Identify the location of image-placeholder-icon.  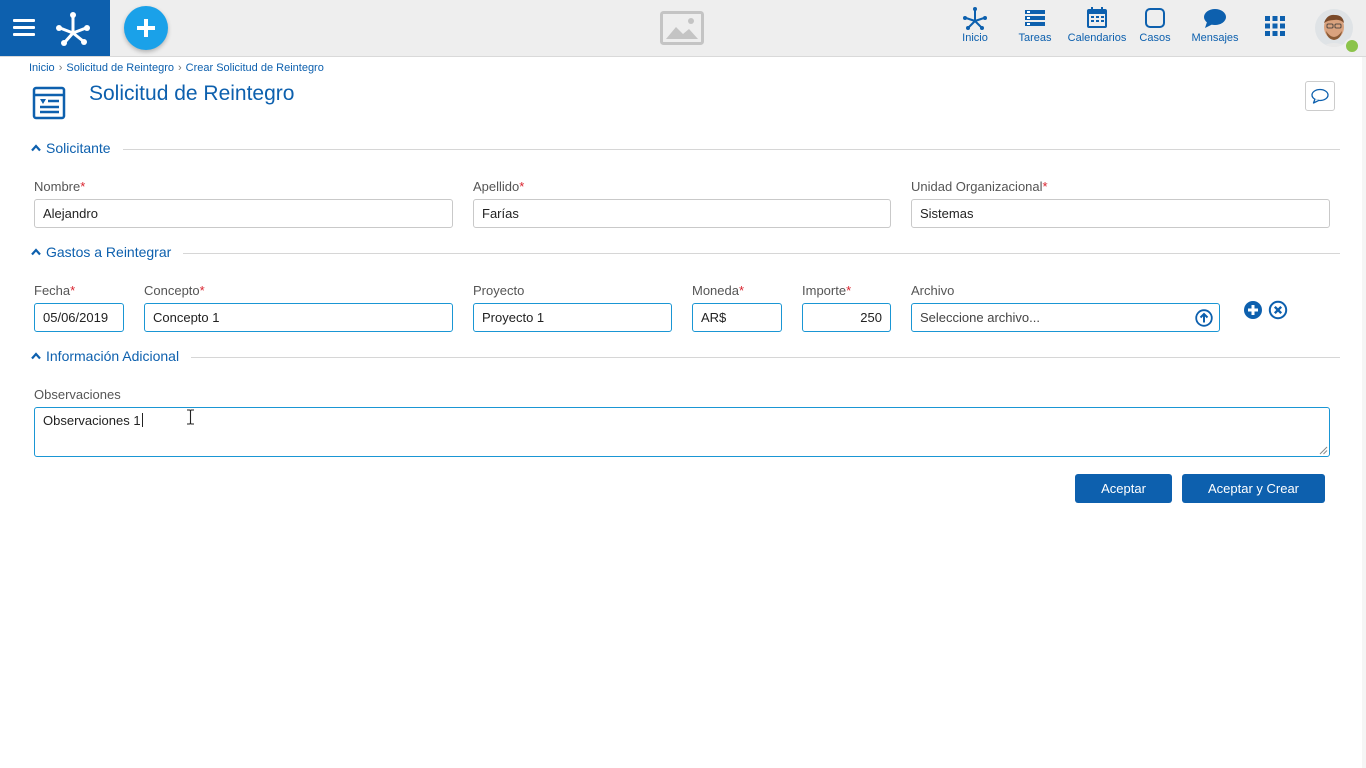
(682, 28).